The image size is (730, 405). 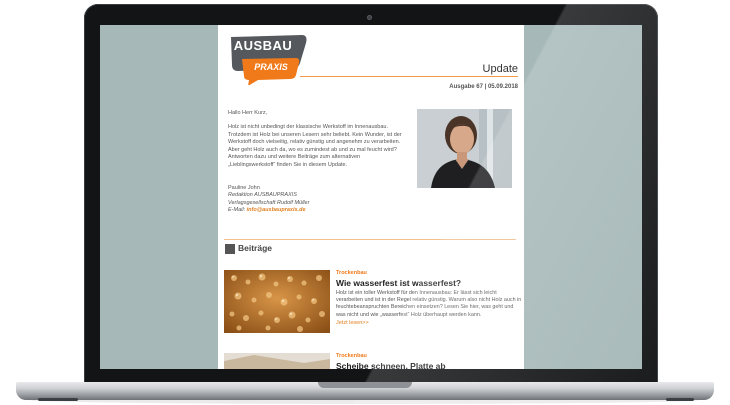 I want to click on editor-photo, so click(x=464, y=148).